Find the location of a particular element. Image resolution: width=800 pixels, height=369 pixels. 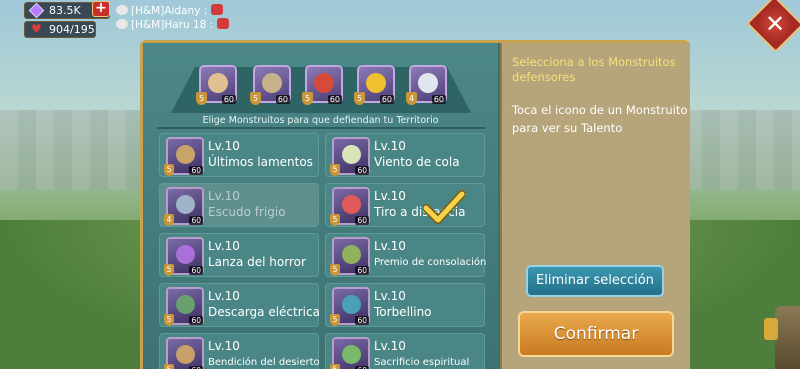

heart-icon: ♥ is located at coordinates (36, 29).